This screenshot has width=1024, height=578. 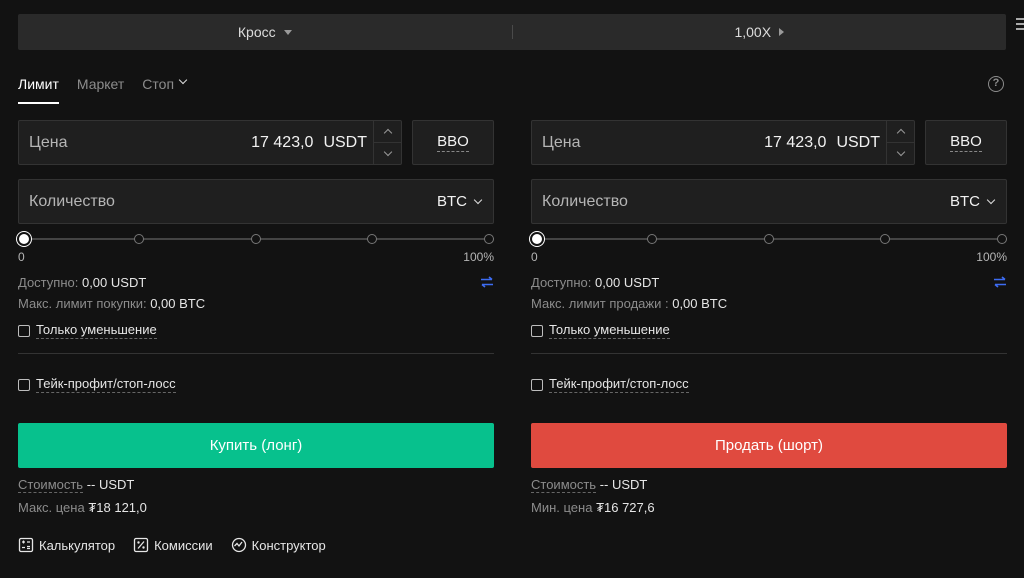 I want to click on constructor-label: Конструктор, so click(x=288, y=545).